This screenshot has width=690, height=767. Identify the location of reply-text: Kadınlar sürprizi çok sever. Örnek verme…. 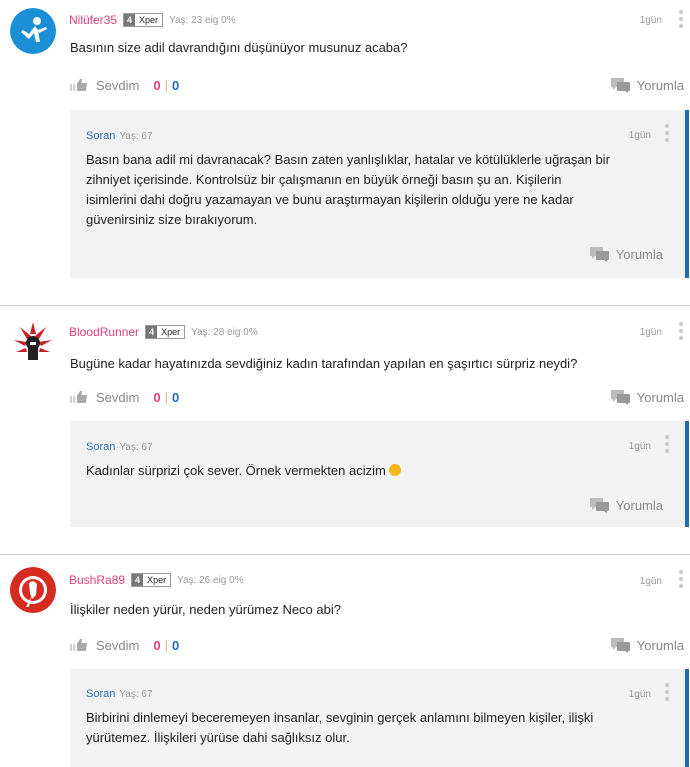
(375, 471).